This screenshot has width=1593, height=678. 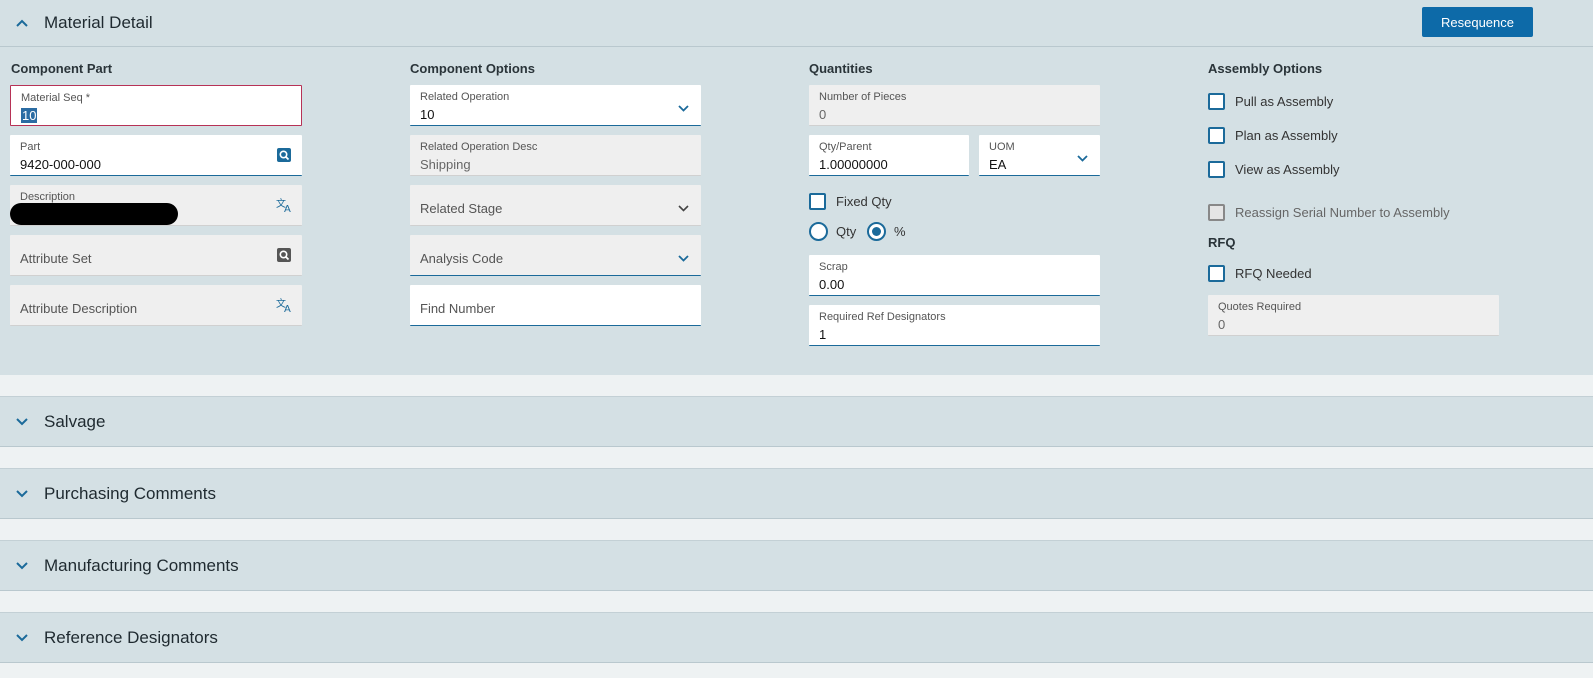 What do you see at coordinates (863, 97) in the screenshot?
I see `number-of-pieces-label: Number of Pieces` at bounding box center [863, 97].